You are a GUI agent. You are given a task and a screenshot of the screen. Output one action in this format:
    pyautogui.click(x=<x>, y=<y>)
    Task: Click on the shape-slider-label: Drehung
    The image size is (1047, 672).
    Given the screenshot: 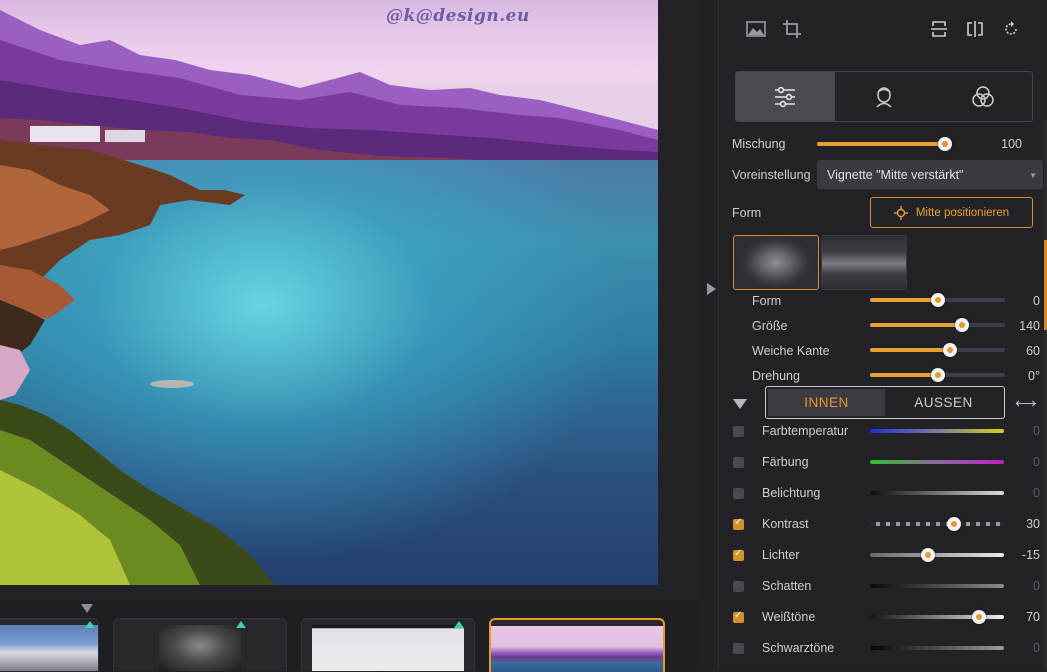 What is the action you would take?
    pyautogui.click(x=776, y=376)
    